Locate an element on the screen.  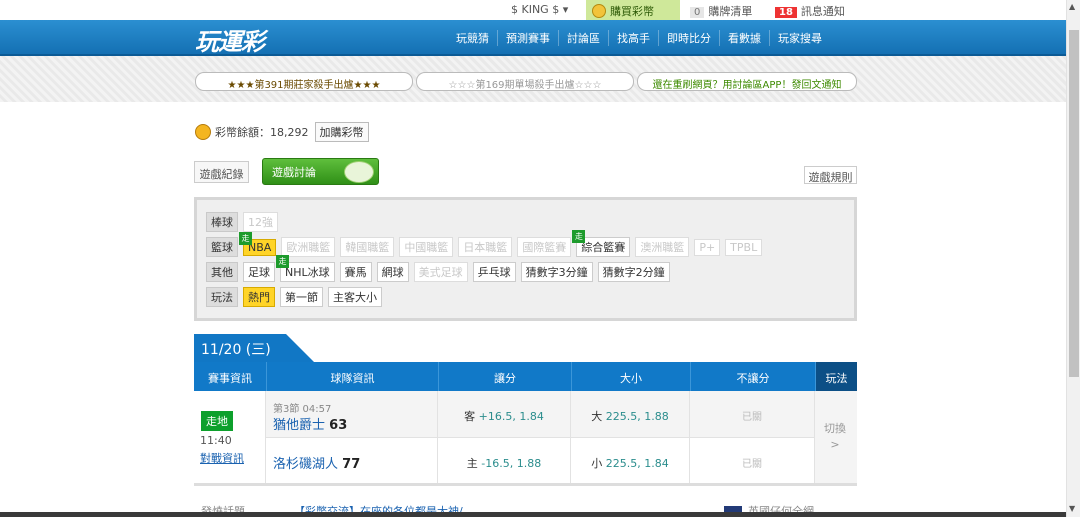
page-scrollbar: ▲ ▼ is located at coordinates (1073, 258).